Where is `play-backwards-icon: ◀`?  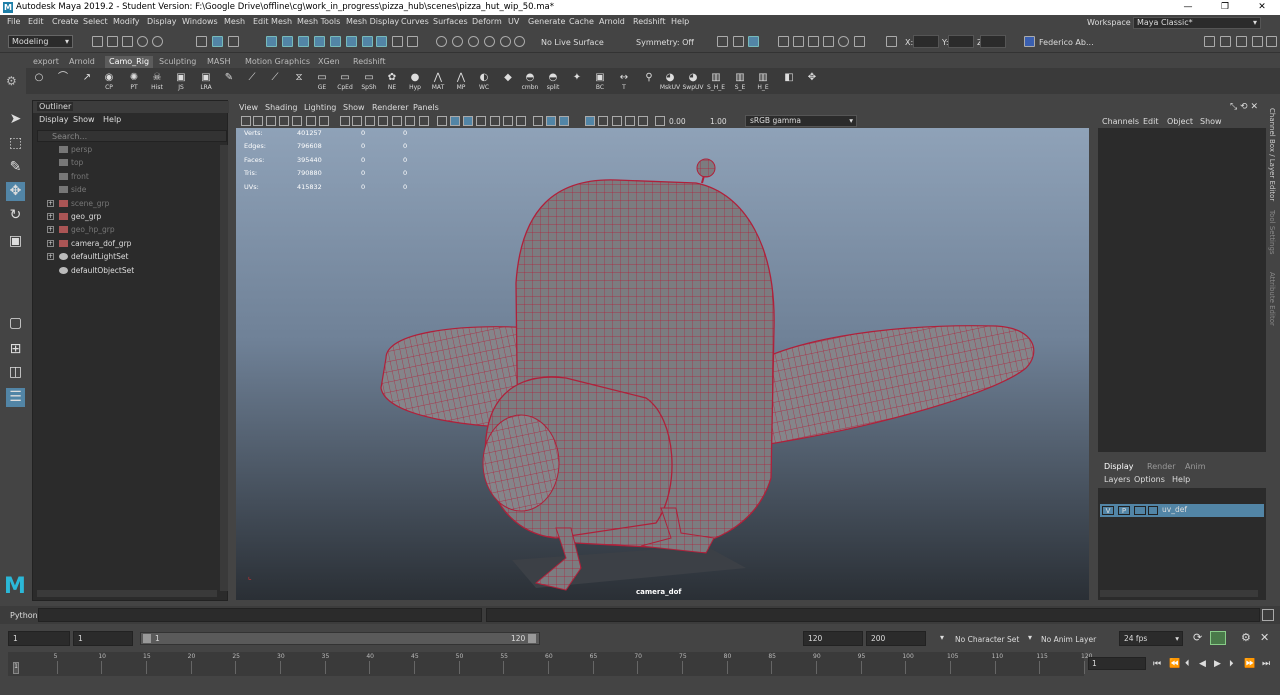
play-backwards-icon: ◀ is located at coordinates (1202, 664).